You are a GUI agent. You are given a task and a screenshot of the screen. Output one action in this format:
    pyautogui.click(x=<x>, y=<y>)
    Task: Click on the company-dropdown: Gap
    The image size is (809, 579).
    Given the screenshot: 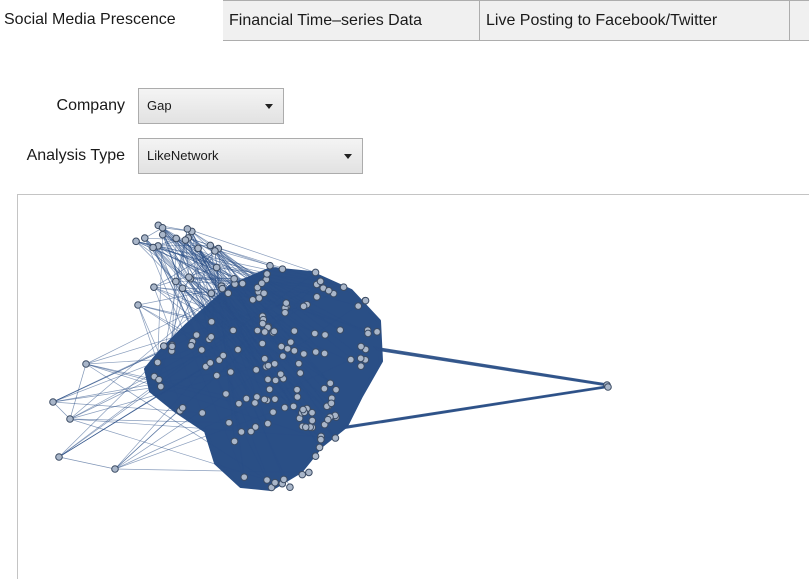 What is the action you would take?
    pyautogui.click(x=211, y=106)
    